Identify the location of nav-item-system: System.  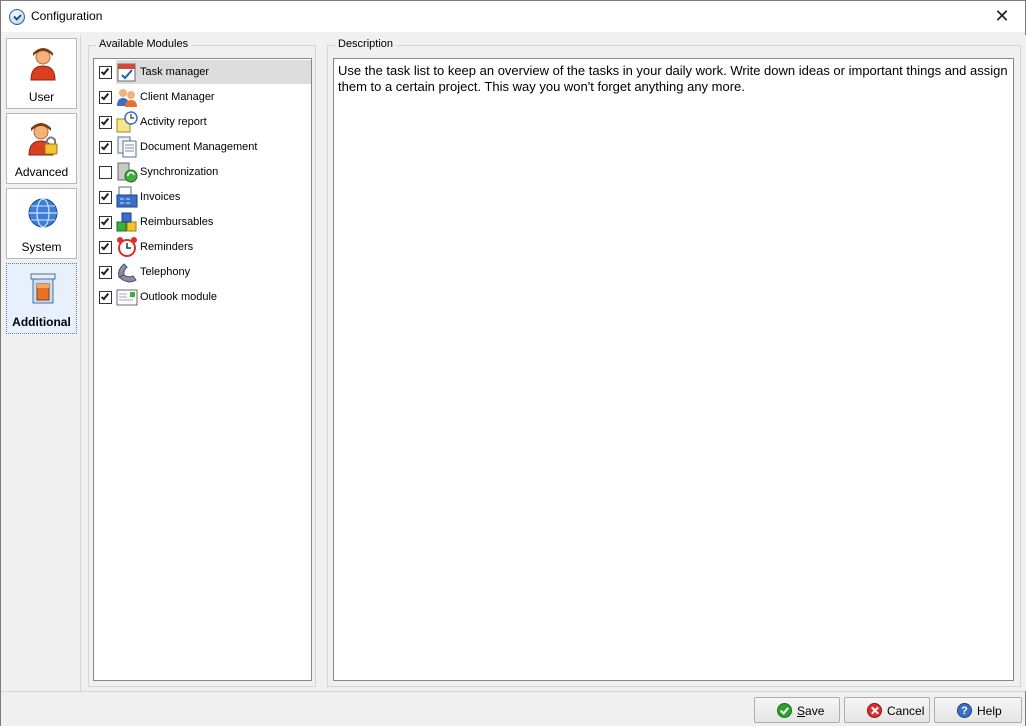
(41, 223).